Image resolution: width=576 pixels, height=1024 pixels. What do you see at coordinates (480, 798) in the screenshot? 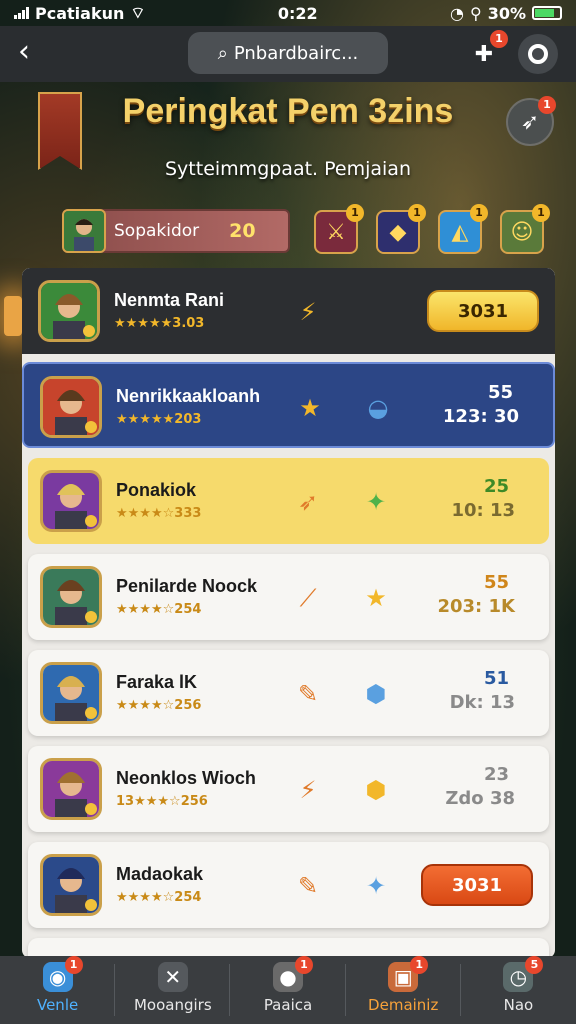
I see `rank-stat: Zdo 38` at bounding box center [480, 798].